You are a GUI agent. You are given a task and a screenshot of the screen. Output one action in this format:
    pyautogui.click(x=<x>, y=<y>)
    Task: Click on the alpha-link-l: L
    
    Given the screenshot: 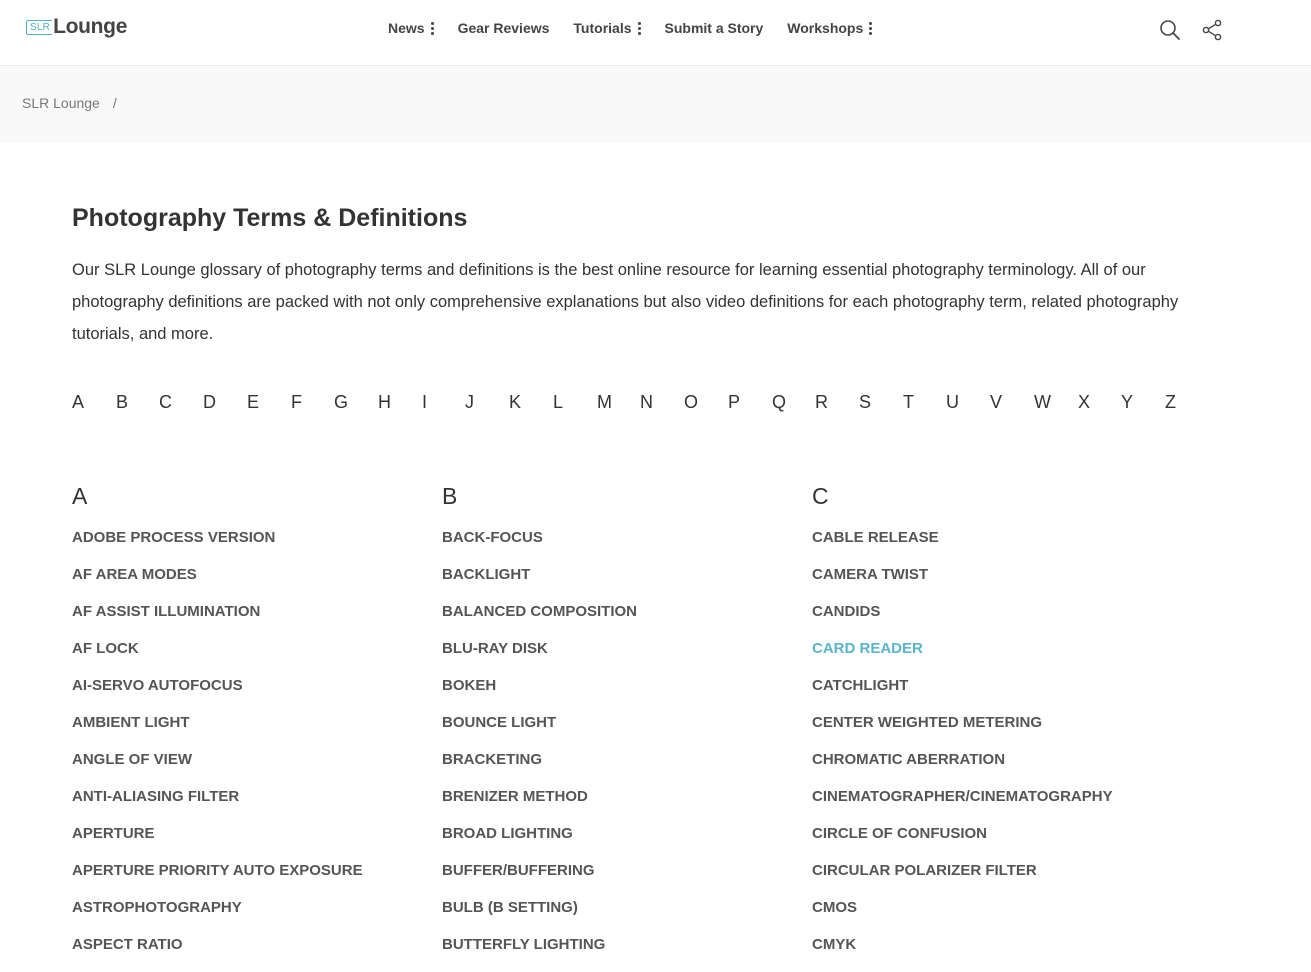 What is the action you would take?
    pyautogui.click(x=558, y=402)
    